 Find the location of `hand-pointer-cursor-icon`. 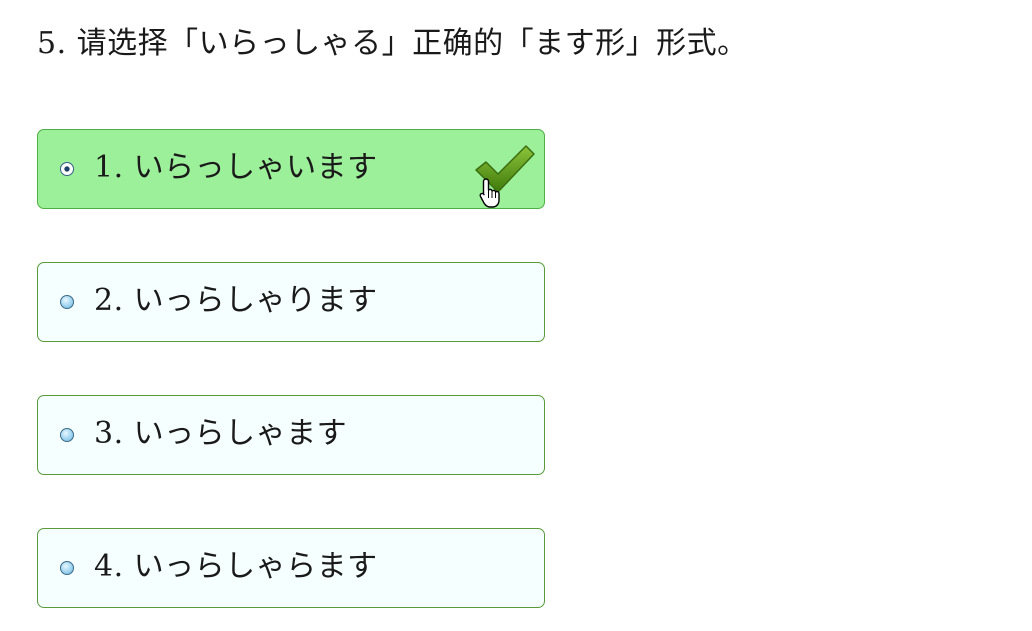

hand-pointer-cursor-icon is located at coordinates (489, 193).